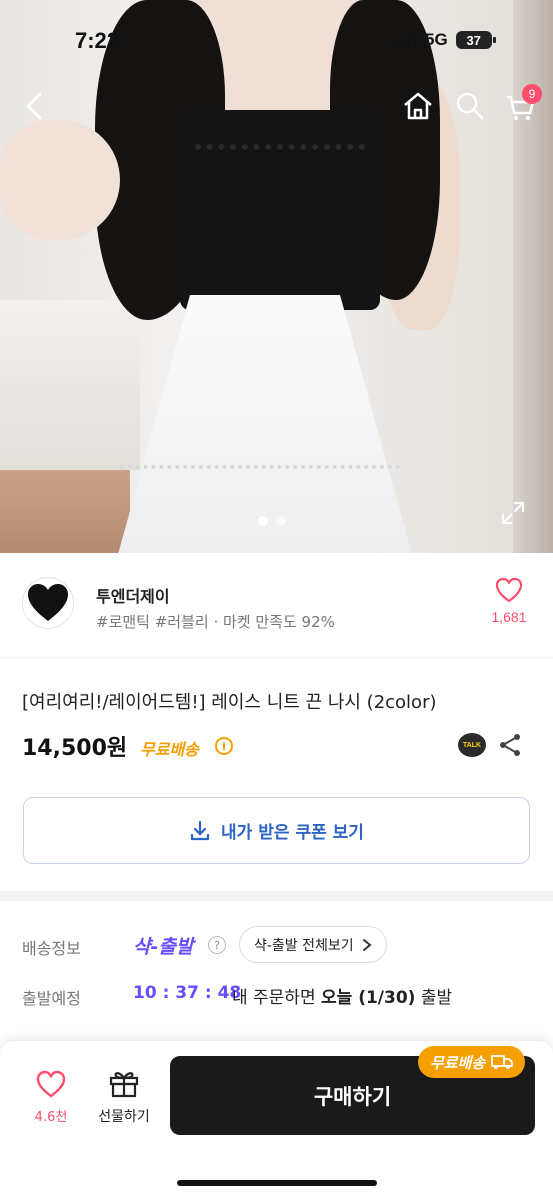  What do you see at coordinates (436, 39) in the screenshot?
I see `network-label: 5G` at bounding box center [436, 39].